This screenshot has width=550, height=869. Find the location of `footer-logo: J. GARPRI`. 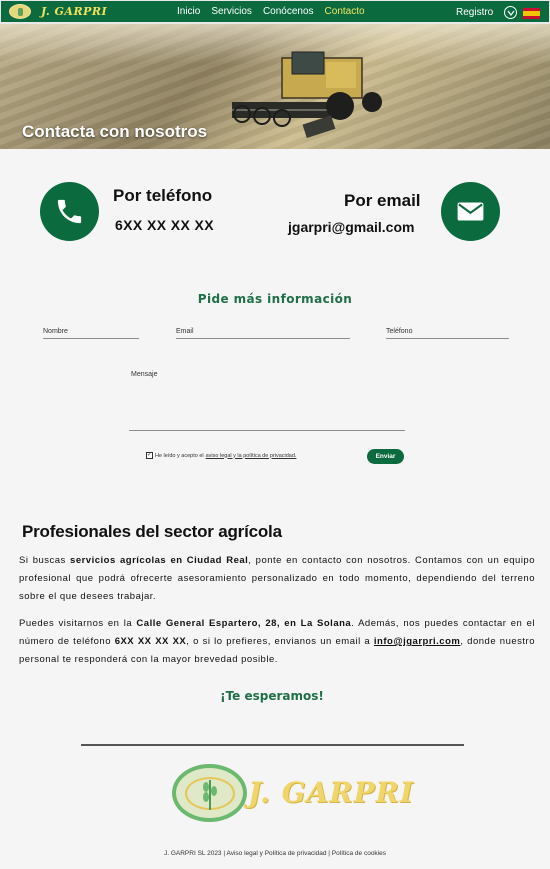

footer-logo: J. GARPRI is located at coordinates (292, 793).